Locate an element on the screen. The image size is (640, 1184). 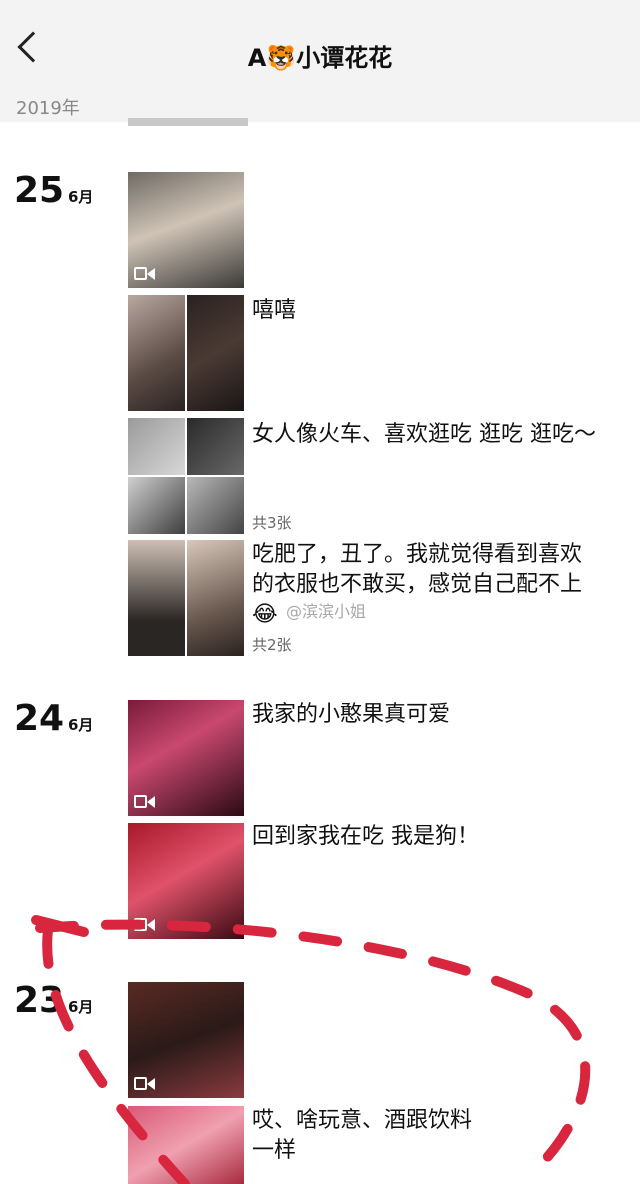
post-text: 回到家我在吃 我是狗！ is located at coordinates (367, 837).